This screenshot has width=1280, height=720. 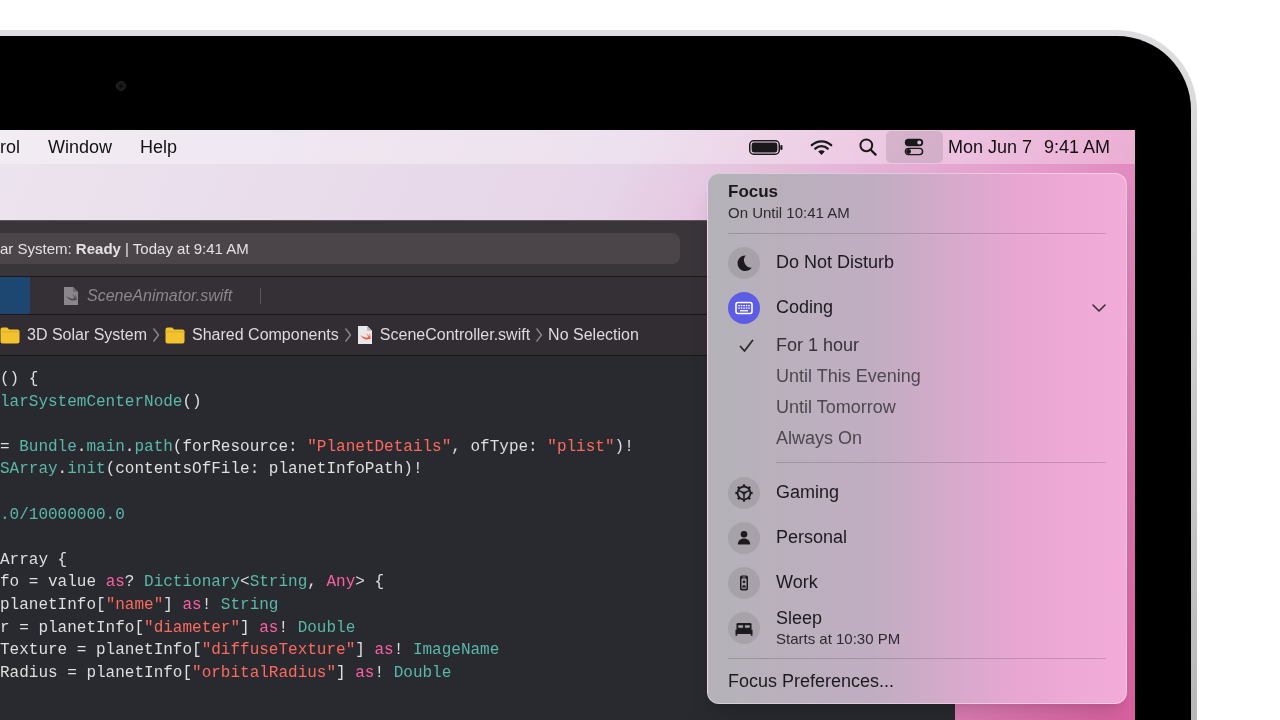 I want to click on focus-mode-item: Coding, so click(x=917, y=307).